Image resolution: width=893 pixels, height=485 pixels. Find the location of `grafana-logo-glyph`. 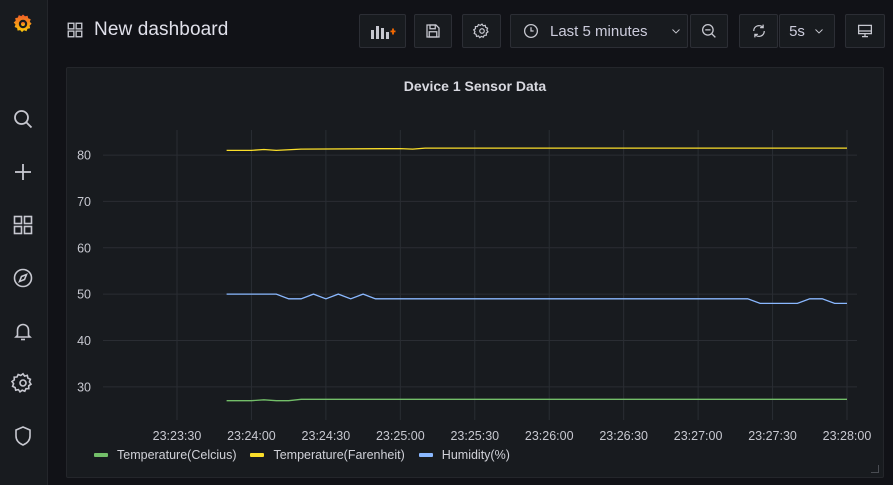

grafana-logo-glyph is located at coordinates (22, 23).